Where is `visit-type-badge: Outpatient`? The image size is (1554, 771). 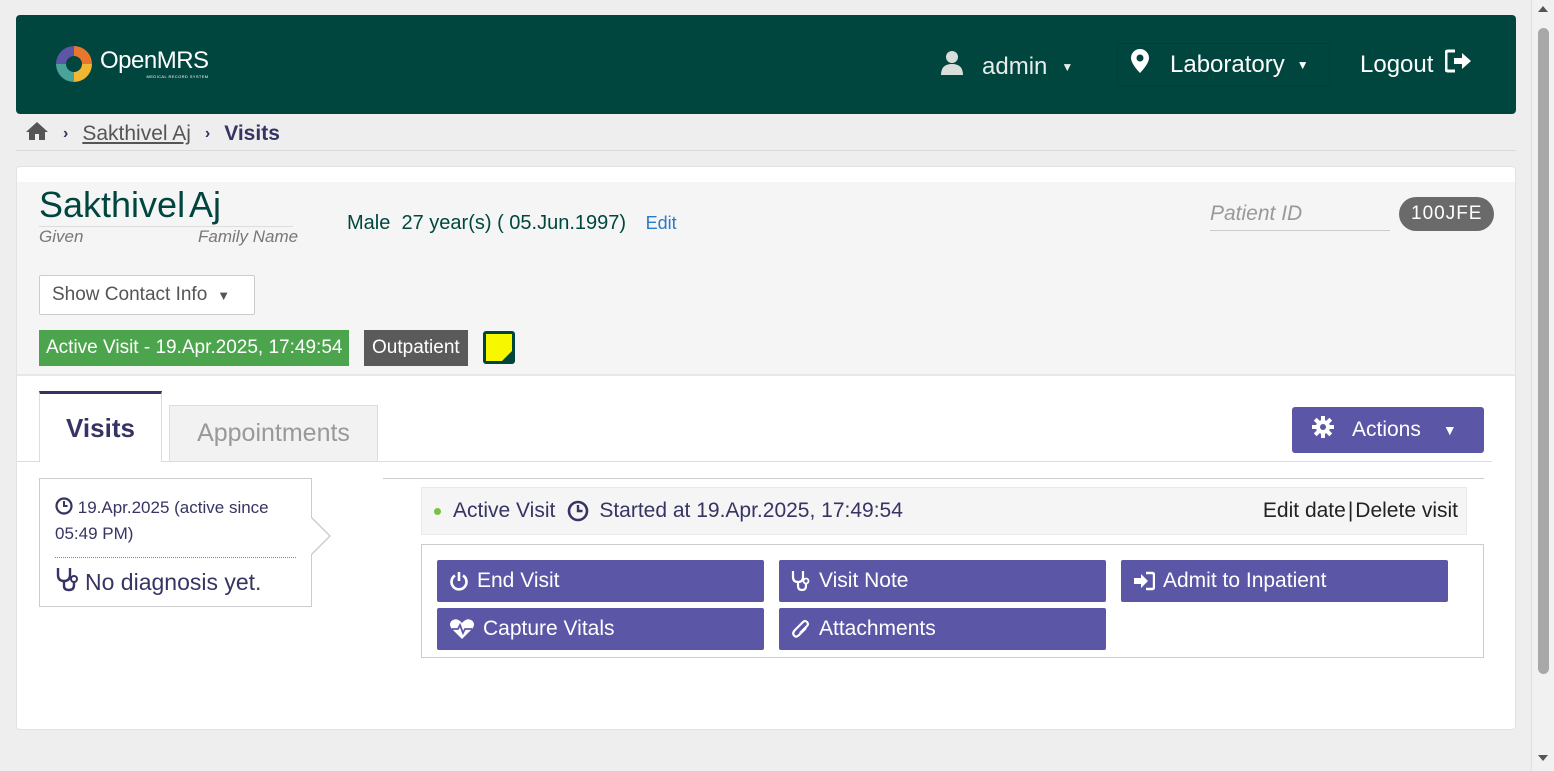 visit-type-badge: Outpatient is located at coordinates (416, 348).